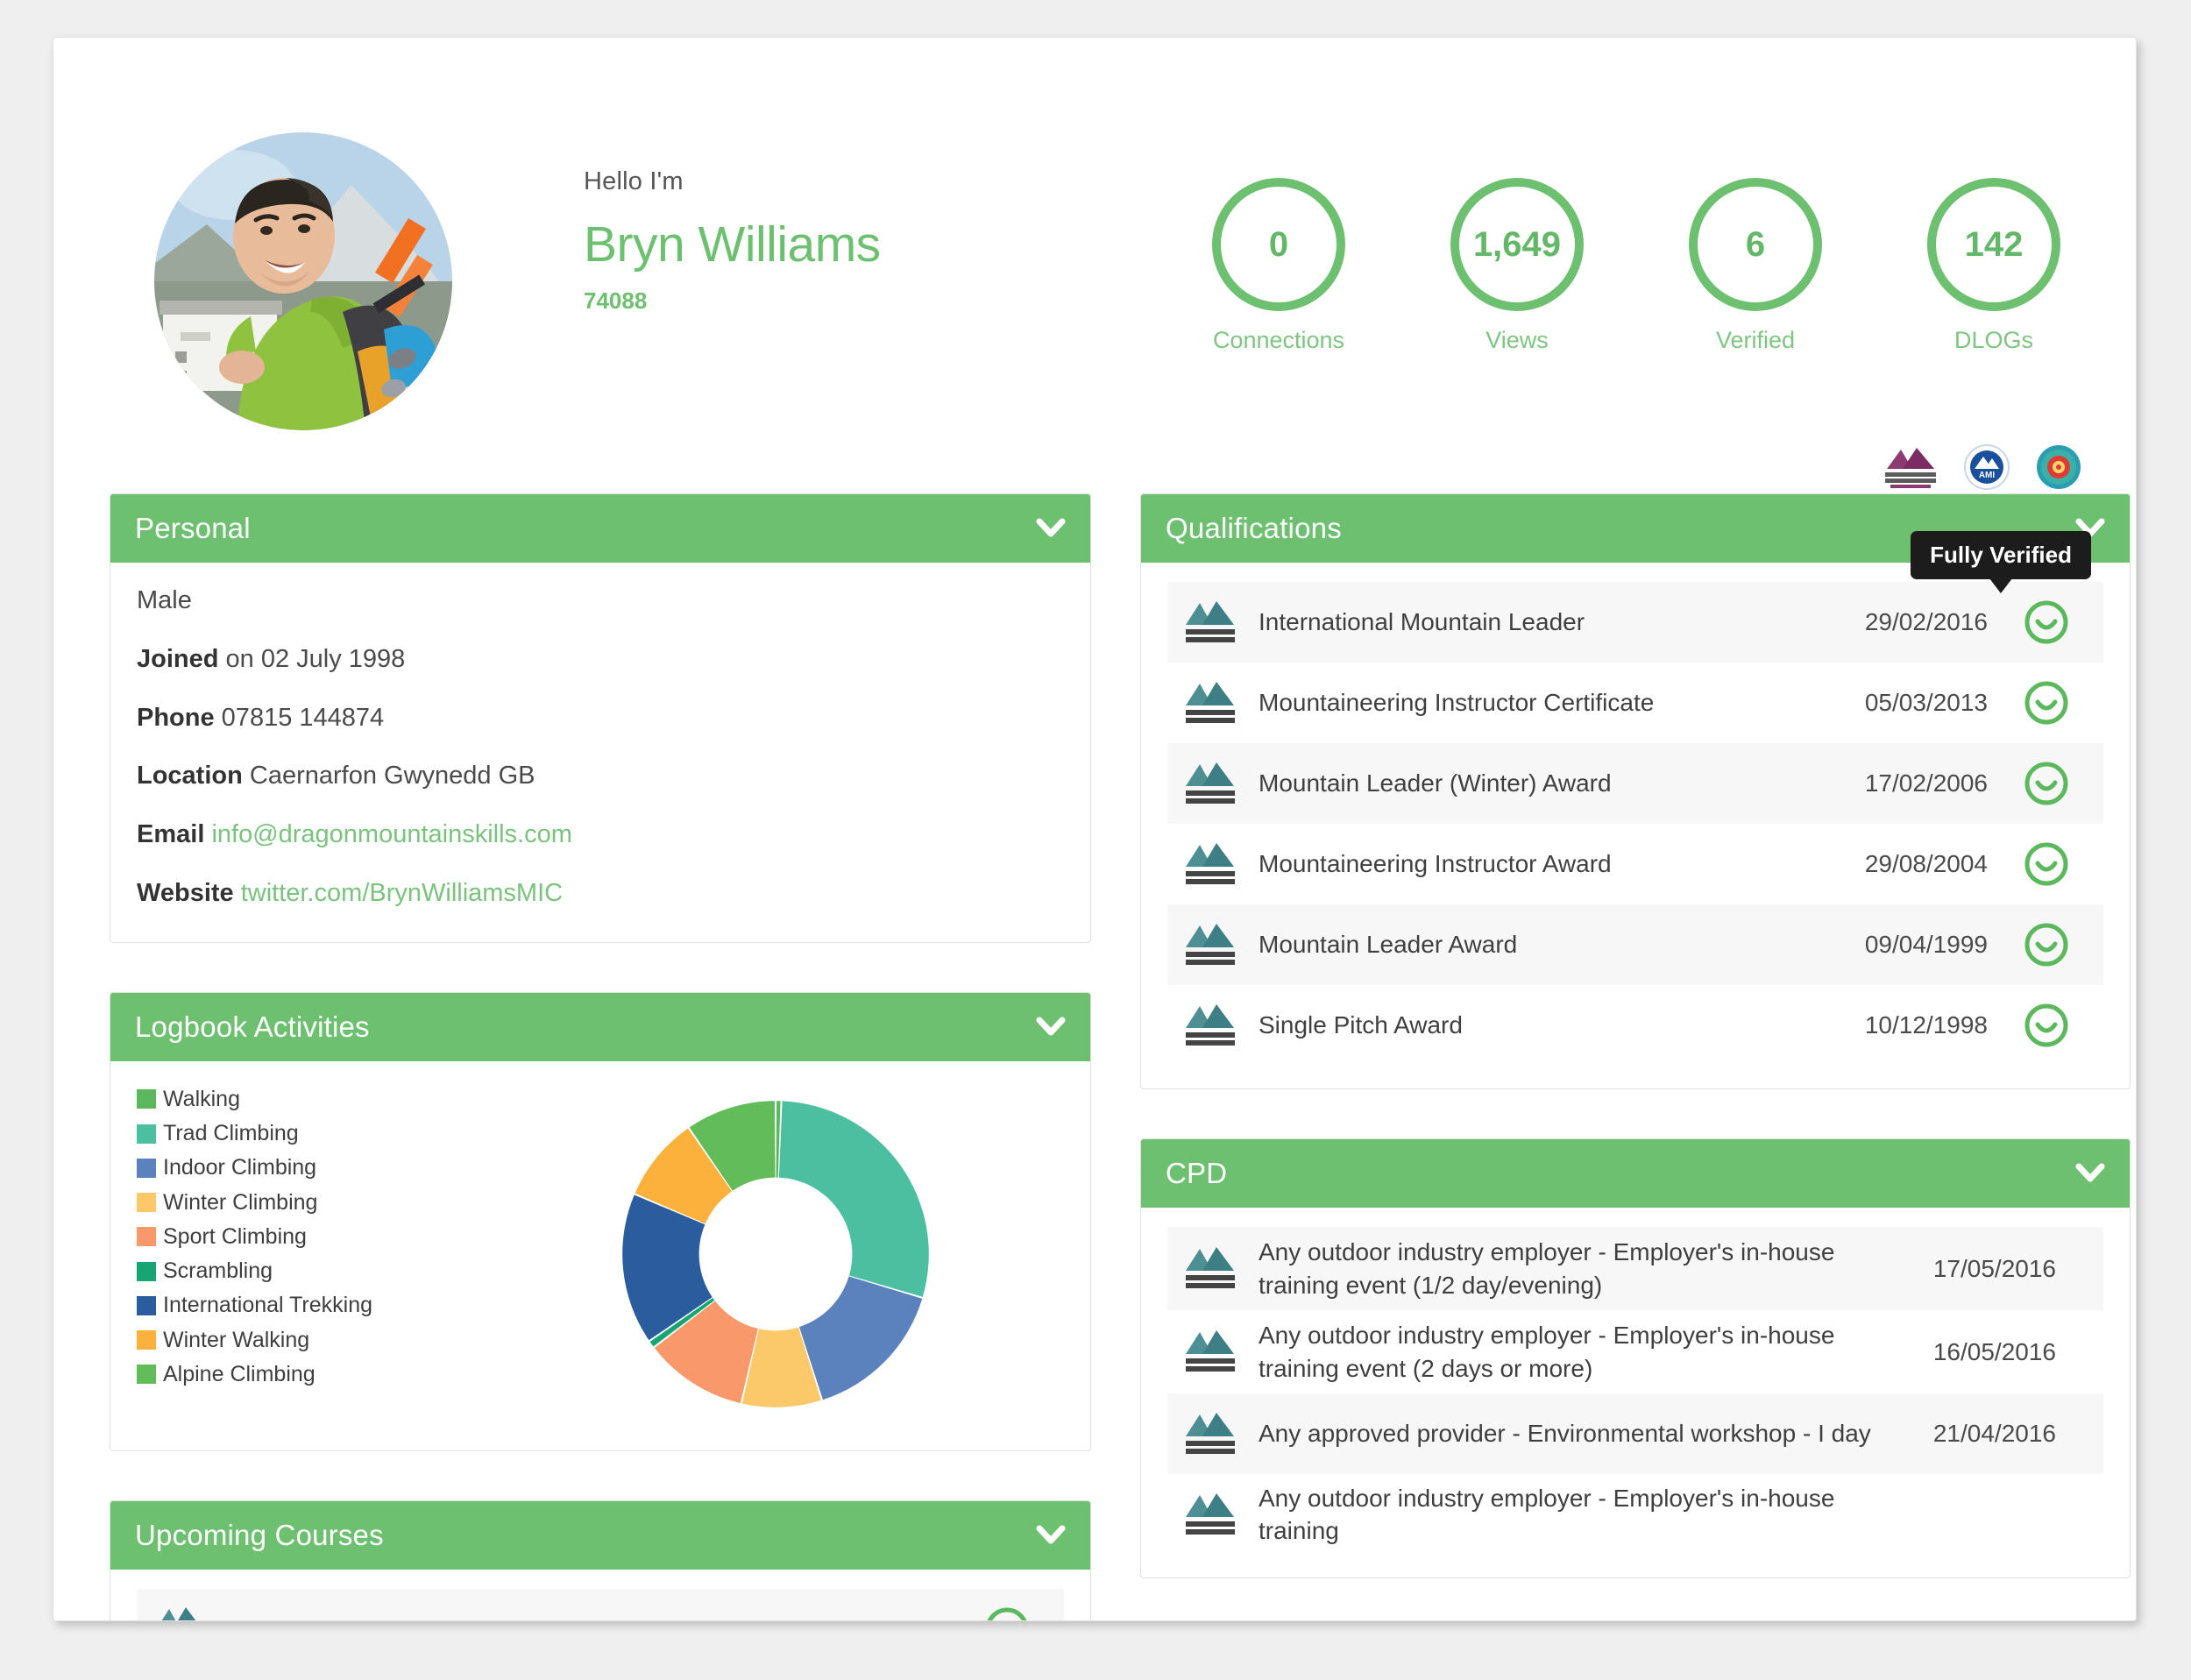 The width and height of the screenshot is (2191, 1680). What do you see at coordinates (732, 241) in the screenshot?
I see `identity-block: Hello I'm Bryn Williams 74088` at bounding box center [732, 241].